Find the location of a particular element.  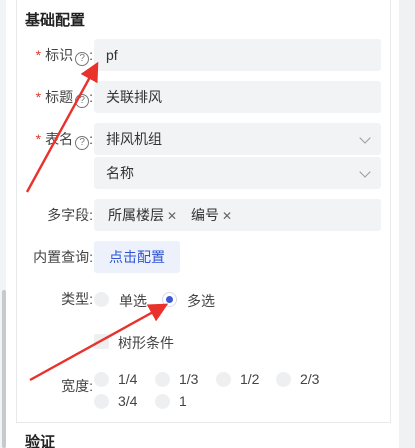

arrow-line-to-identifier is located at coordinates (62, 127).